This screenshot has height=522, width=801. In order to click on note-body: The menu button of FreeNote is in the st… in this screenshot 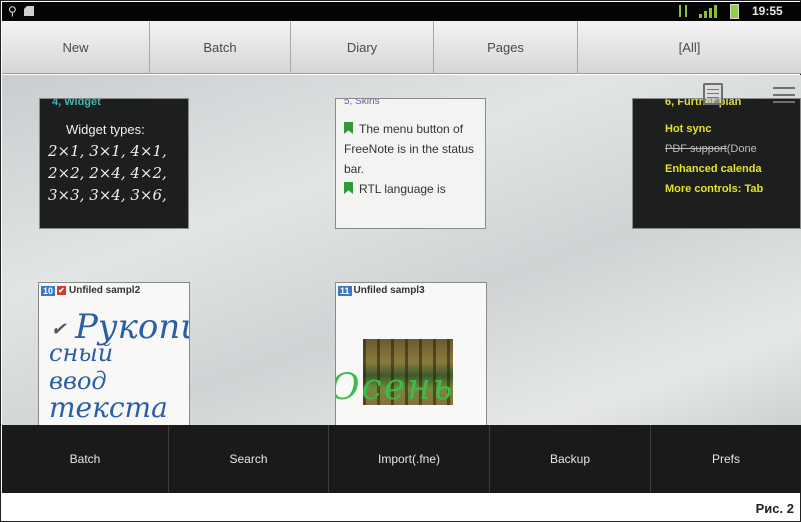, I will do `click(414, 159)`.